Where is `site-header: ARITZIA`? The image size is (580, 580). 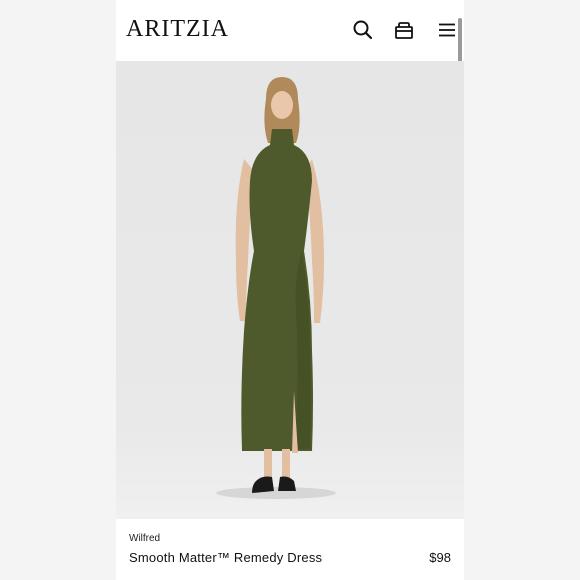 site-header: ARITZIA is located at coordinates (290, 65).